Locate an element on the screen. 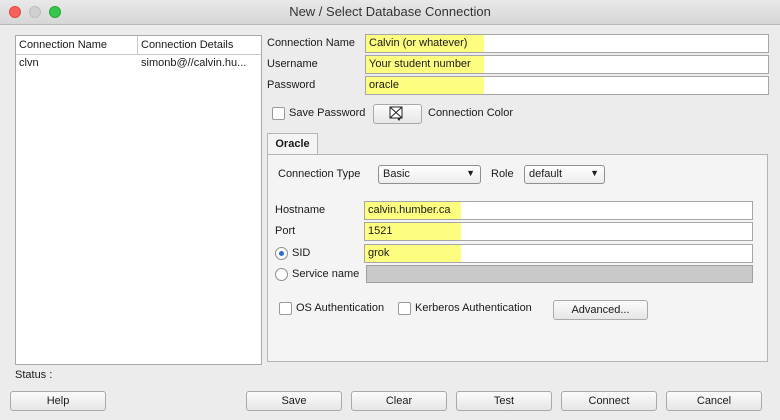  help-button: Help is located at coordinates (58, 401).